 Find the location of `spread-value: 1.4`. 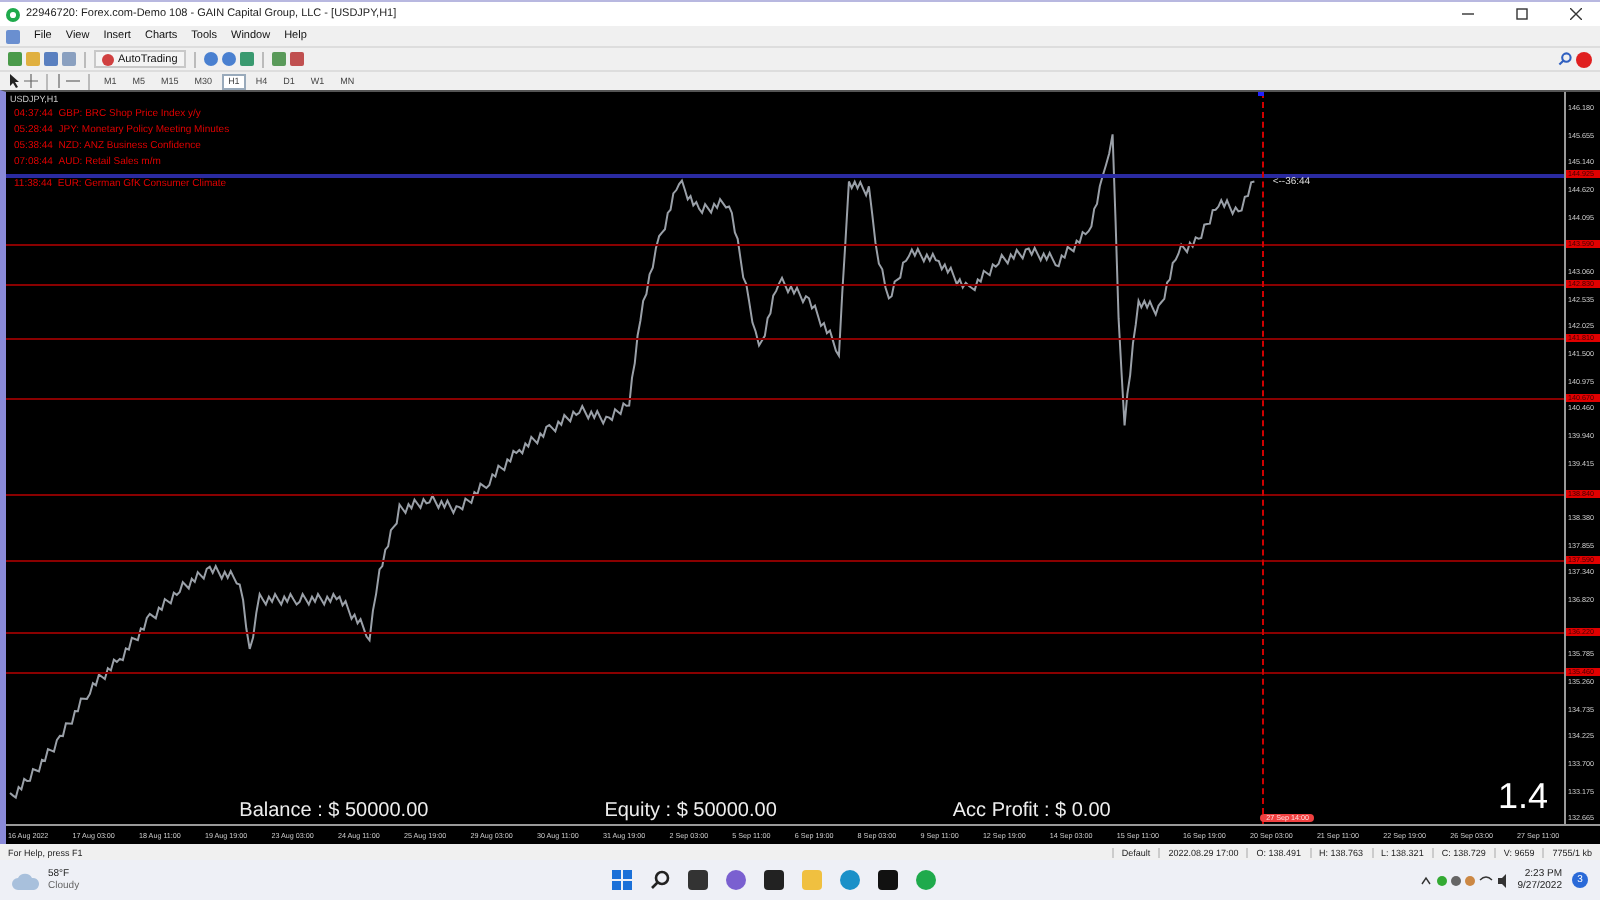

spread-value: 1.4 is located at coordinates (1522, 797).